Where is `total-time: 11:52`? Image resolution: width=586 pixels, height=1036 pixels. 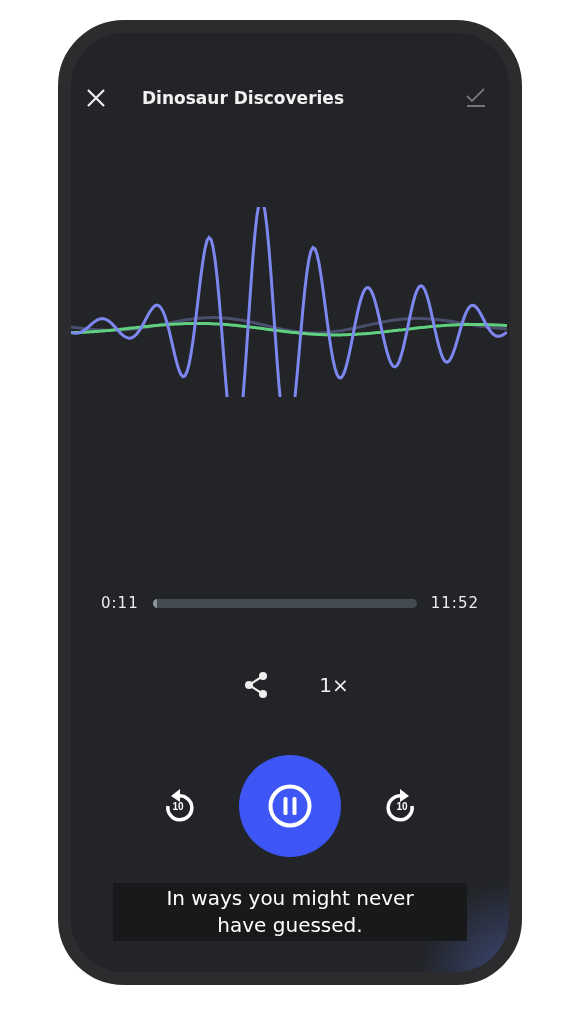 total-time: 11:52 is located at coordinates (454, 603).